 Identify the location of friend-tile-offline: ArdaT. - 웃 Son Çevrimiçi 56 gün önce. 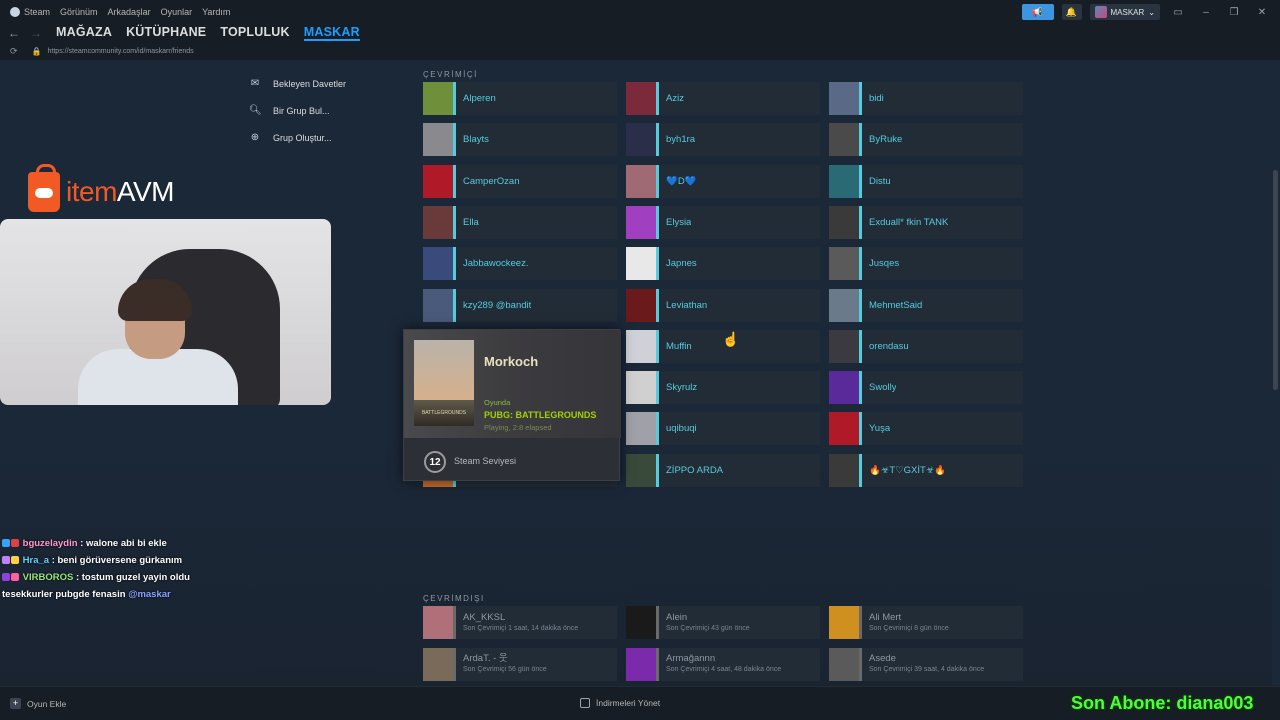
(520, 664).